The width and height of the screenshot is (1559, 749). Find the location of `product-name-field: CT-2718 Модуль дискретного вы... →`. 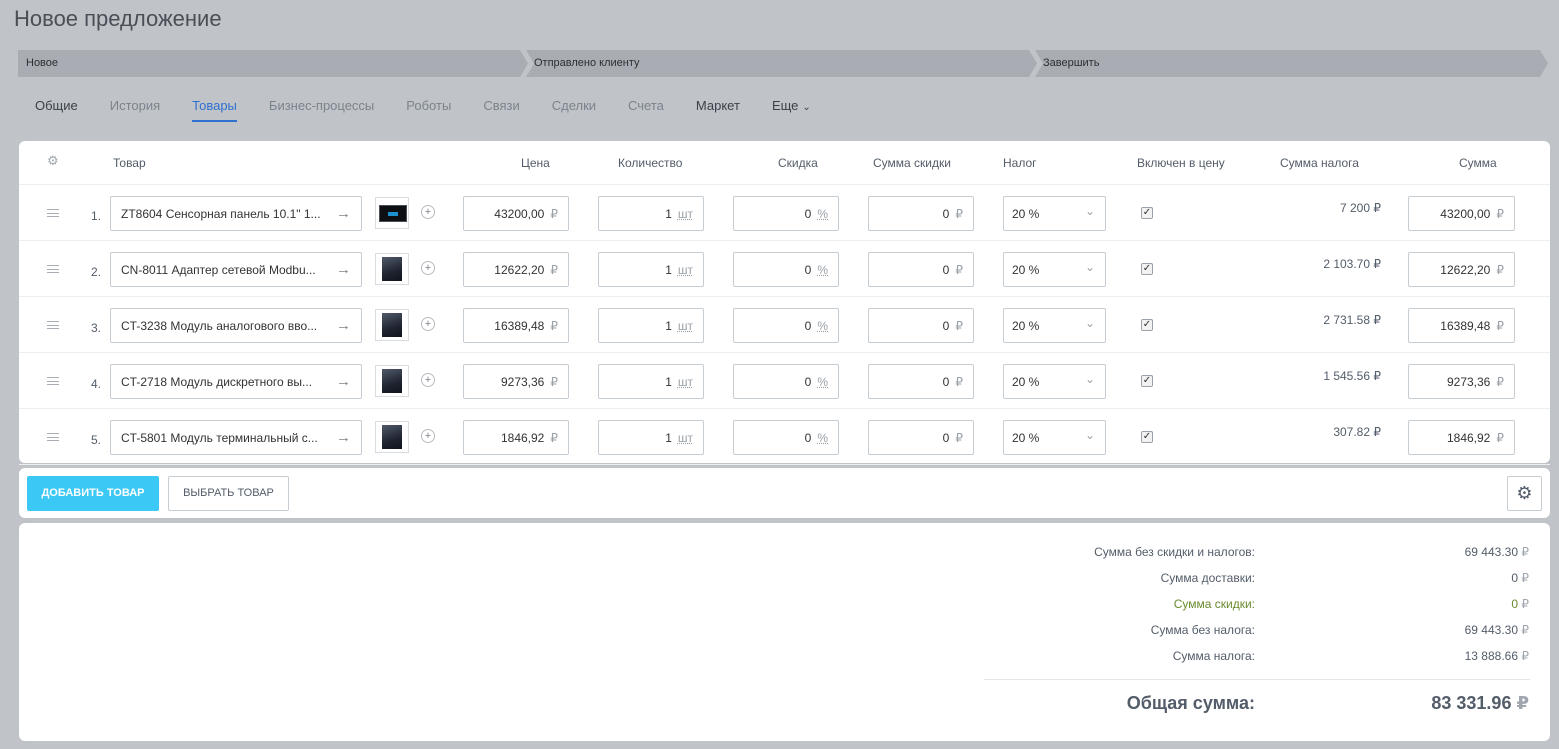

product-name-field: CT-2718 Модуль дискретного вы... → is located at coordinates (236, 381).